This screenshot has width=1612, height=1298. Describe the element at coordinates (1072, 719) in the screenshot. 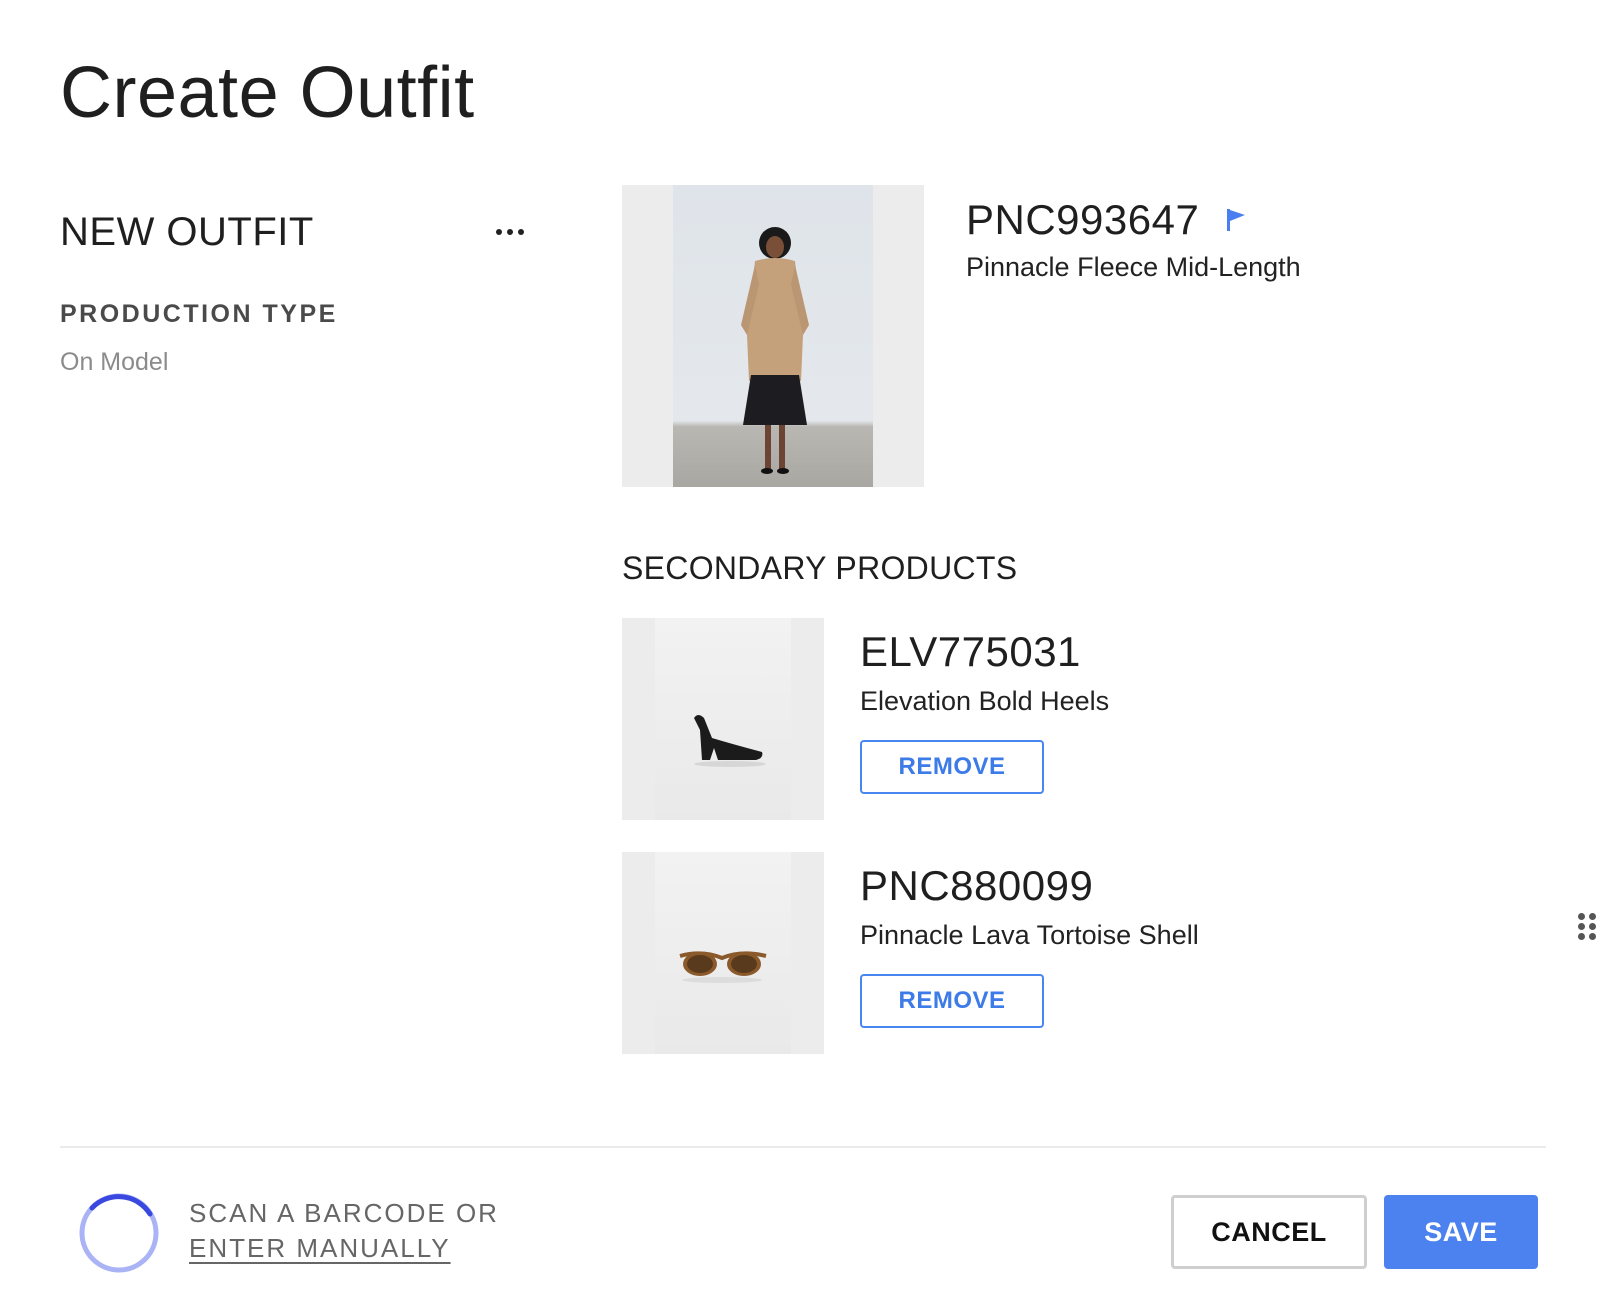

I see `secondary-product-item: ELV775031 Elevation Bold Heels REMOVE` at that location.